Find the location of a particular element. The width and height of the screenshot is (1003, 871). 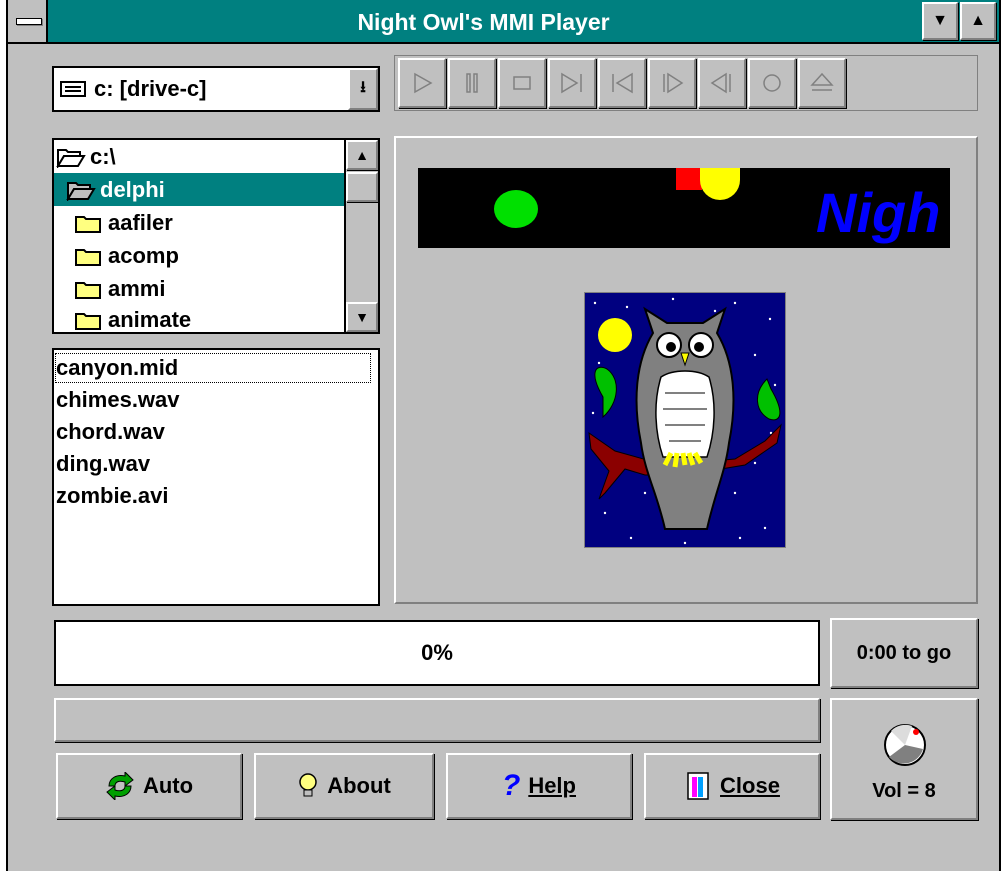

next-button is located at coordinates (572, 83).